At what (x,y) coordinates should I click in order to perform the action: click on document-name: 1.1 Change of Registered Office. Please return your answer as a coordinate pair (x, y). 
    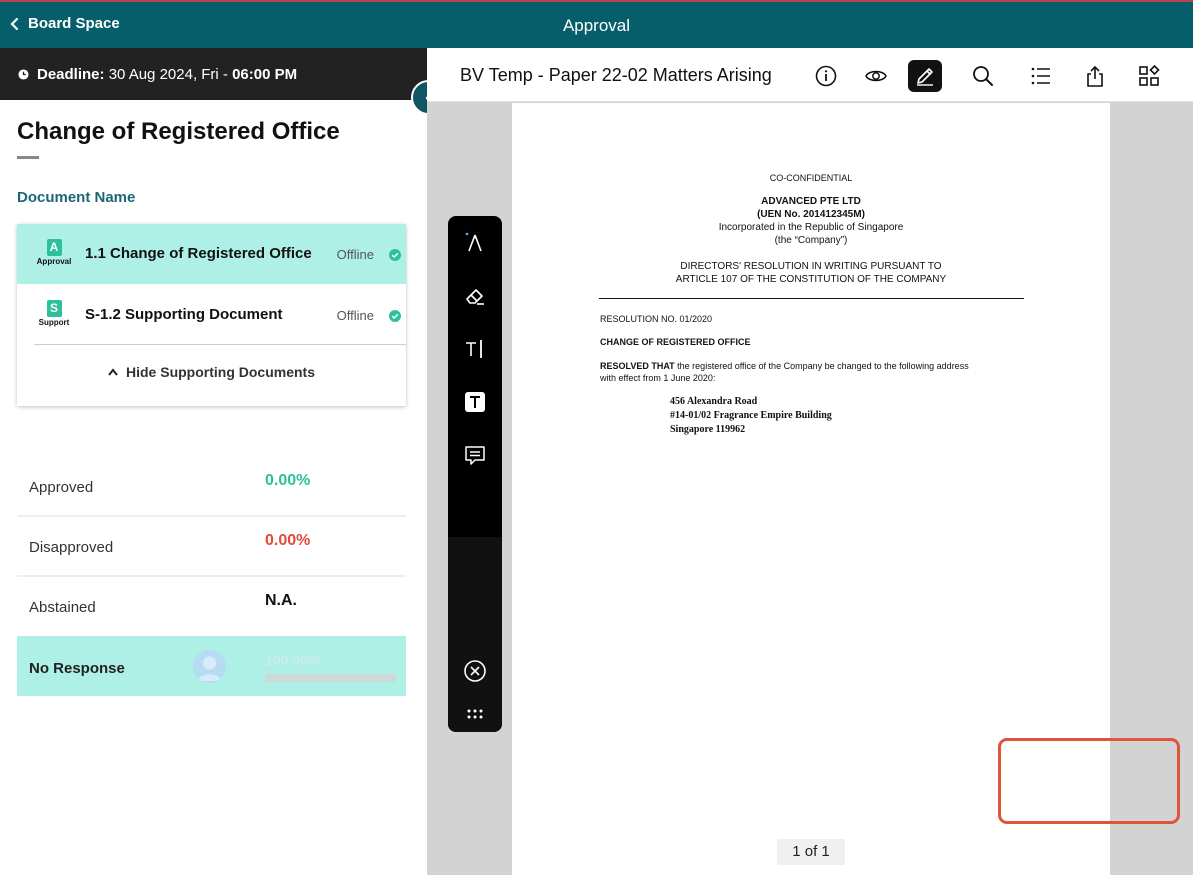
    Looking at the image, I should click on (198, 253).